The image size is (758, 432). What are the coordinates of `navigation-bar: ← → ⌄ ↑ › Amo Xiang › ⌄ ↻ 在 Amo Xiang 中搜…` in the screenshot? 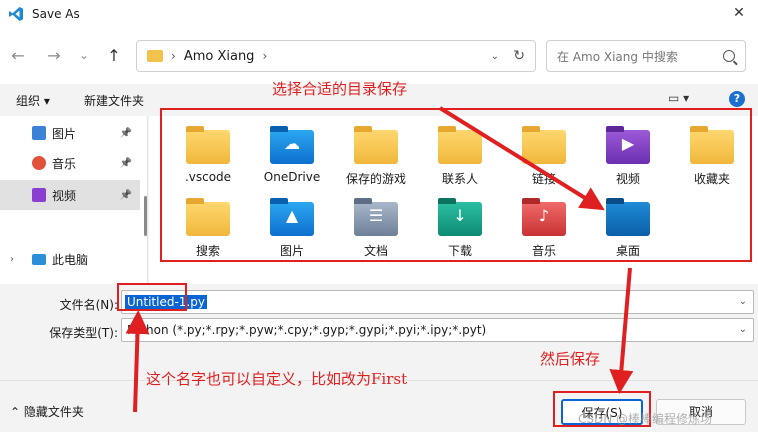 It's located at (379, 56).